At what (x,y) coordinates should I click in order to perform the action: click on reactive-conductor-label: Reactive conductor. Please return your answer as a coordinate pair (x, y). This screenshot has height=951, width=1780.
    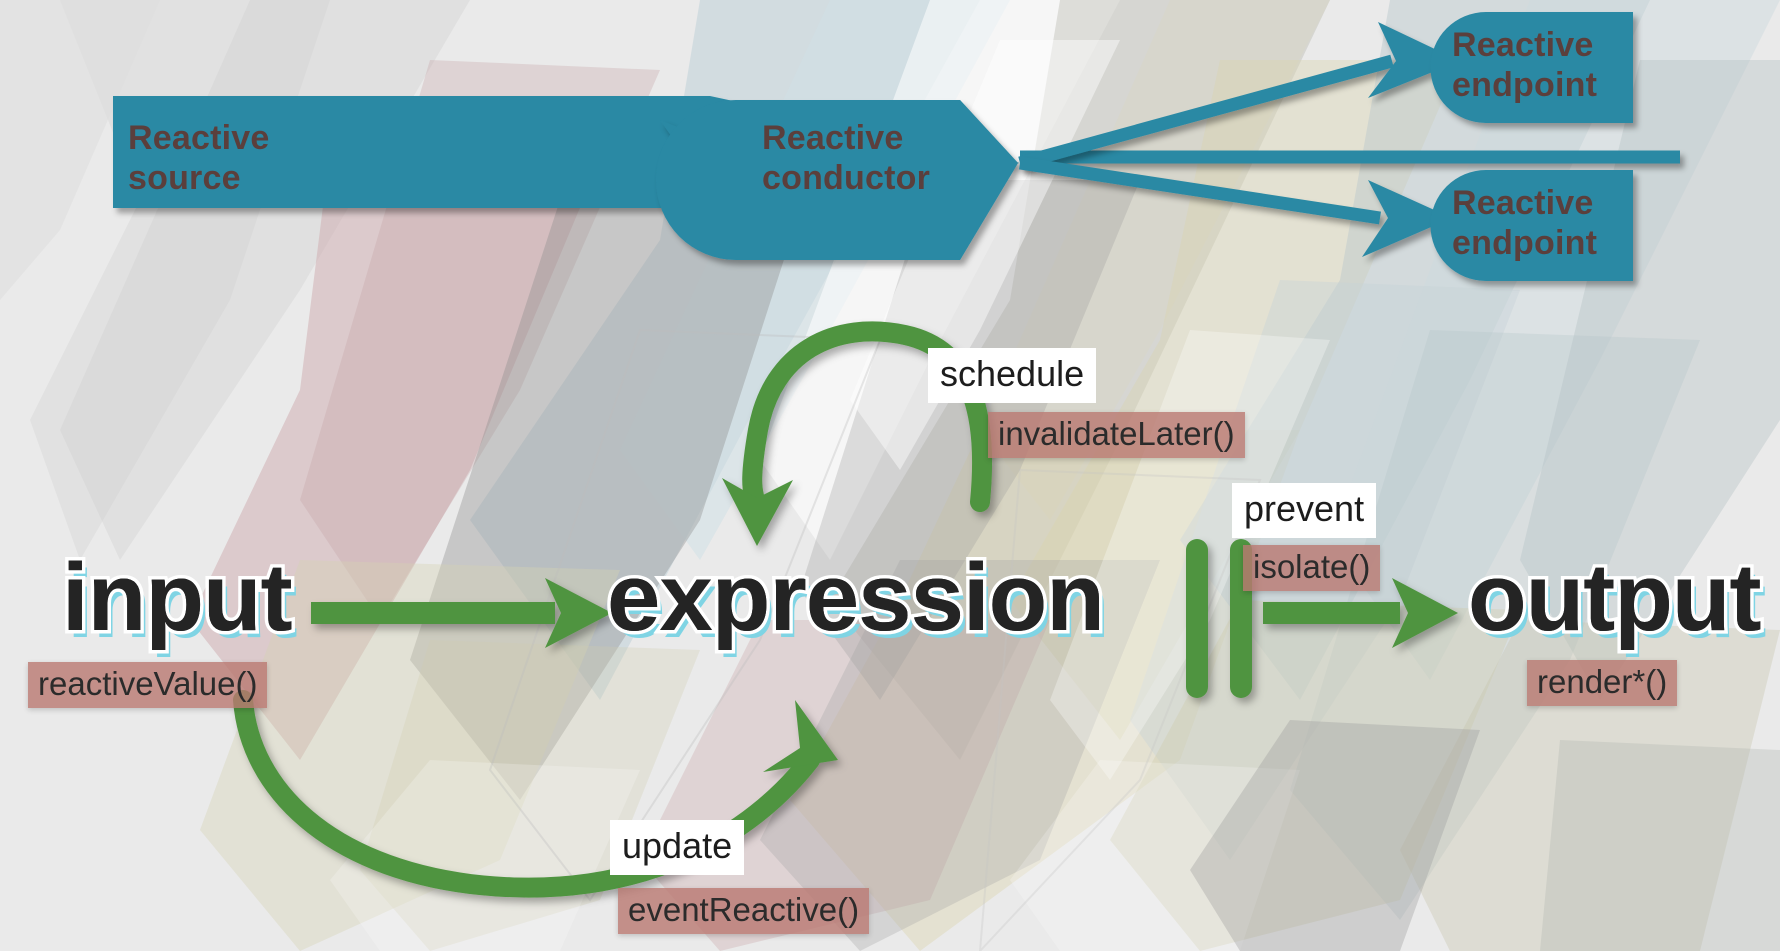
    Looking at the image, I should click on (846, 158).